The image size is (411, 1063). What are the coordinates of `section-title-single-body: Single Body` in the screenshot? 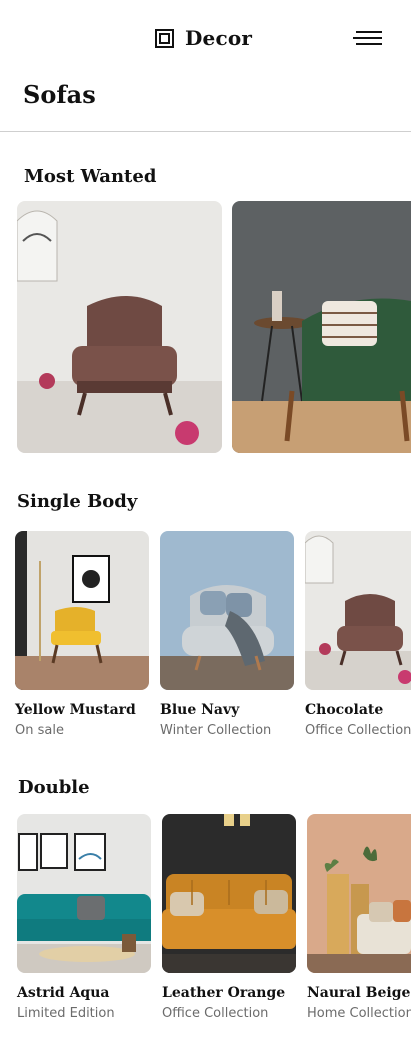 It's located at (77, 501).